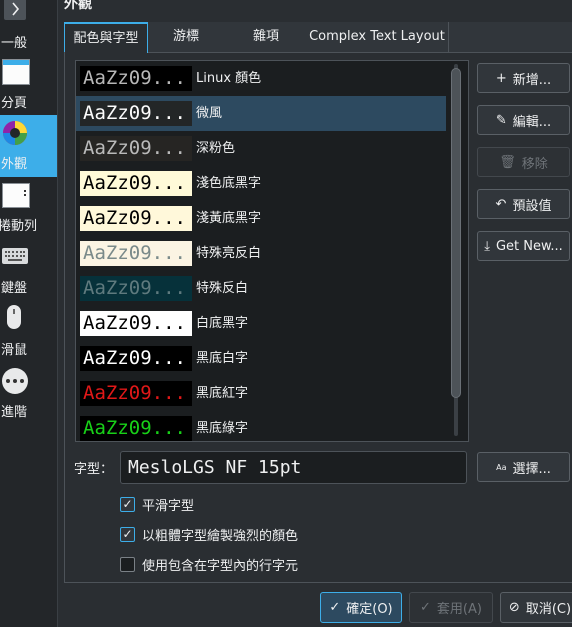  What do you see at coordinates (127, 504) in the screenshot?
I see `smooth-fonts-checkbox: ✓` at bounding box center [127, 504].